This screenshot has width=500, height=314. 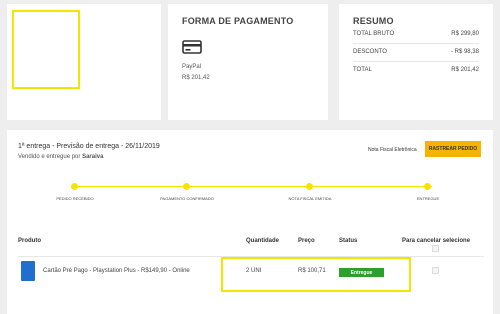 What do you see at coordinates (248, 62) in the screenshot?
I see `payment-card: FORMA DE PAGAMENTO PayPal R$ 201,42` at bounding box center [248, 62].